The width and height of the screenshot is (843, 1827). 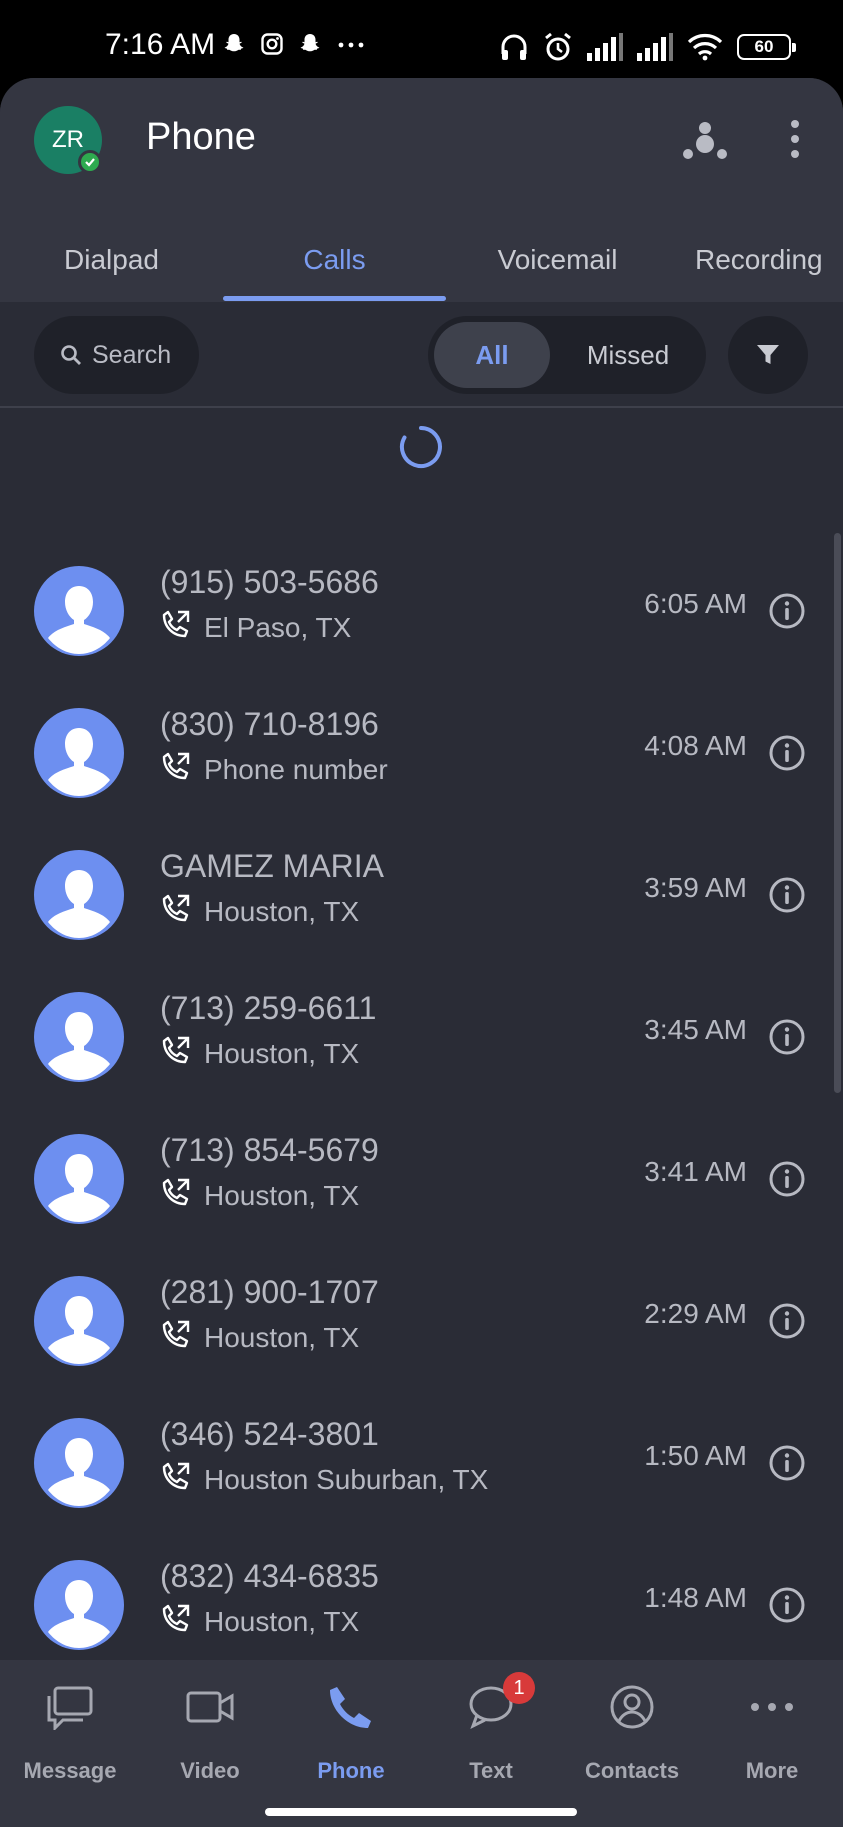 What do you see at coordinates (334, 298) in the screenshot?
I see `active-tab-indicator` at bounding box center [334, 298].